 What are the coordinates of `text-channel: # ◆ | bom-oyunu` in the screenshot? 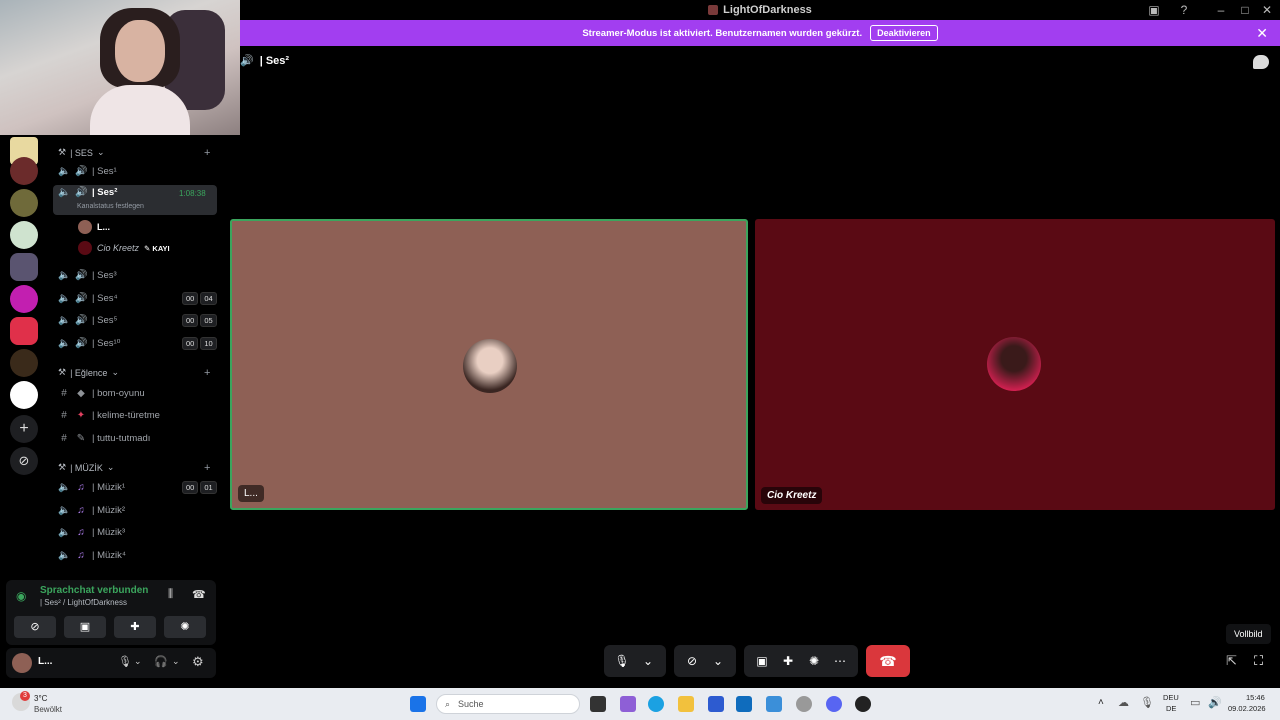 It's located at (101, 393).